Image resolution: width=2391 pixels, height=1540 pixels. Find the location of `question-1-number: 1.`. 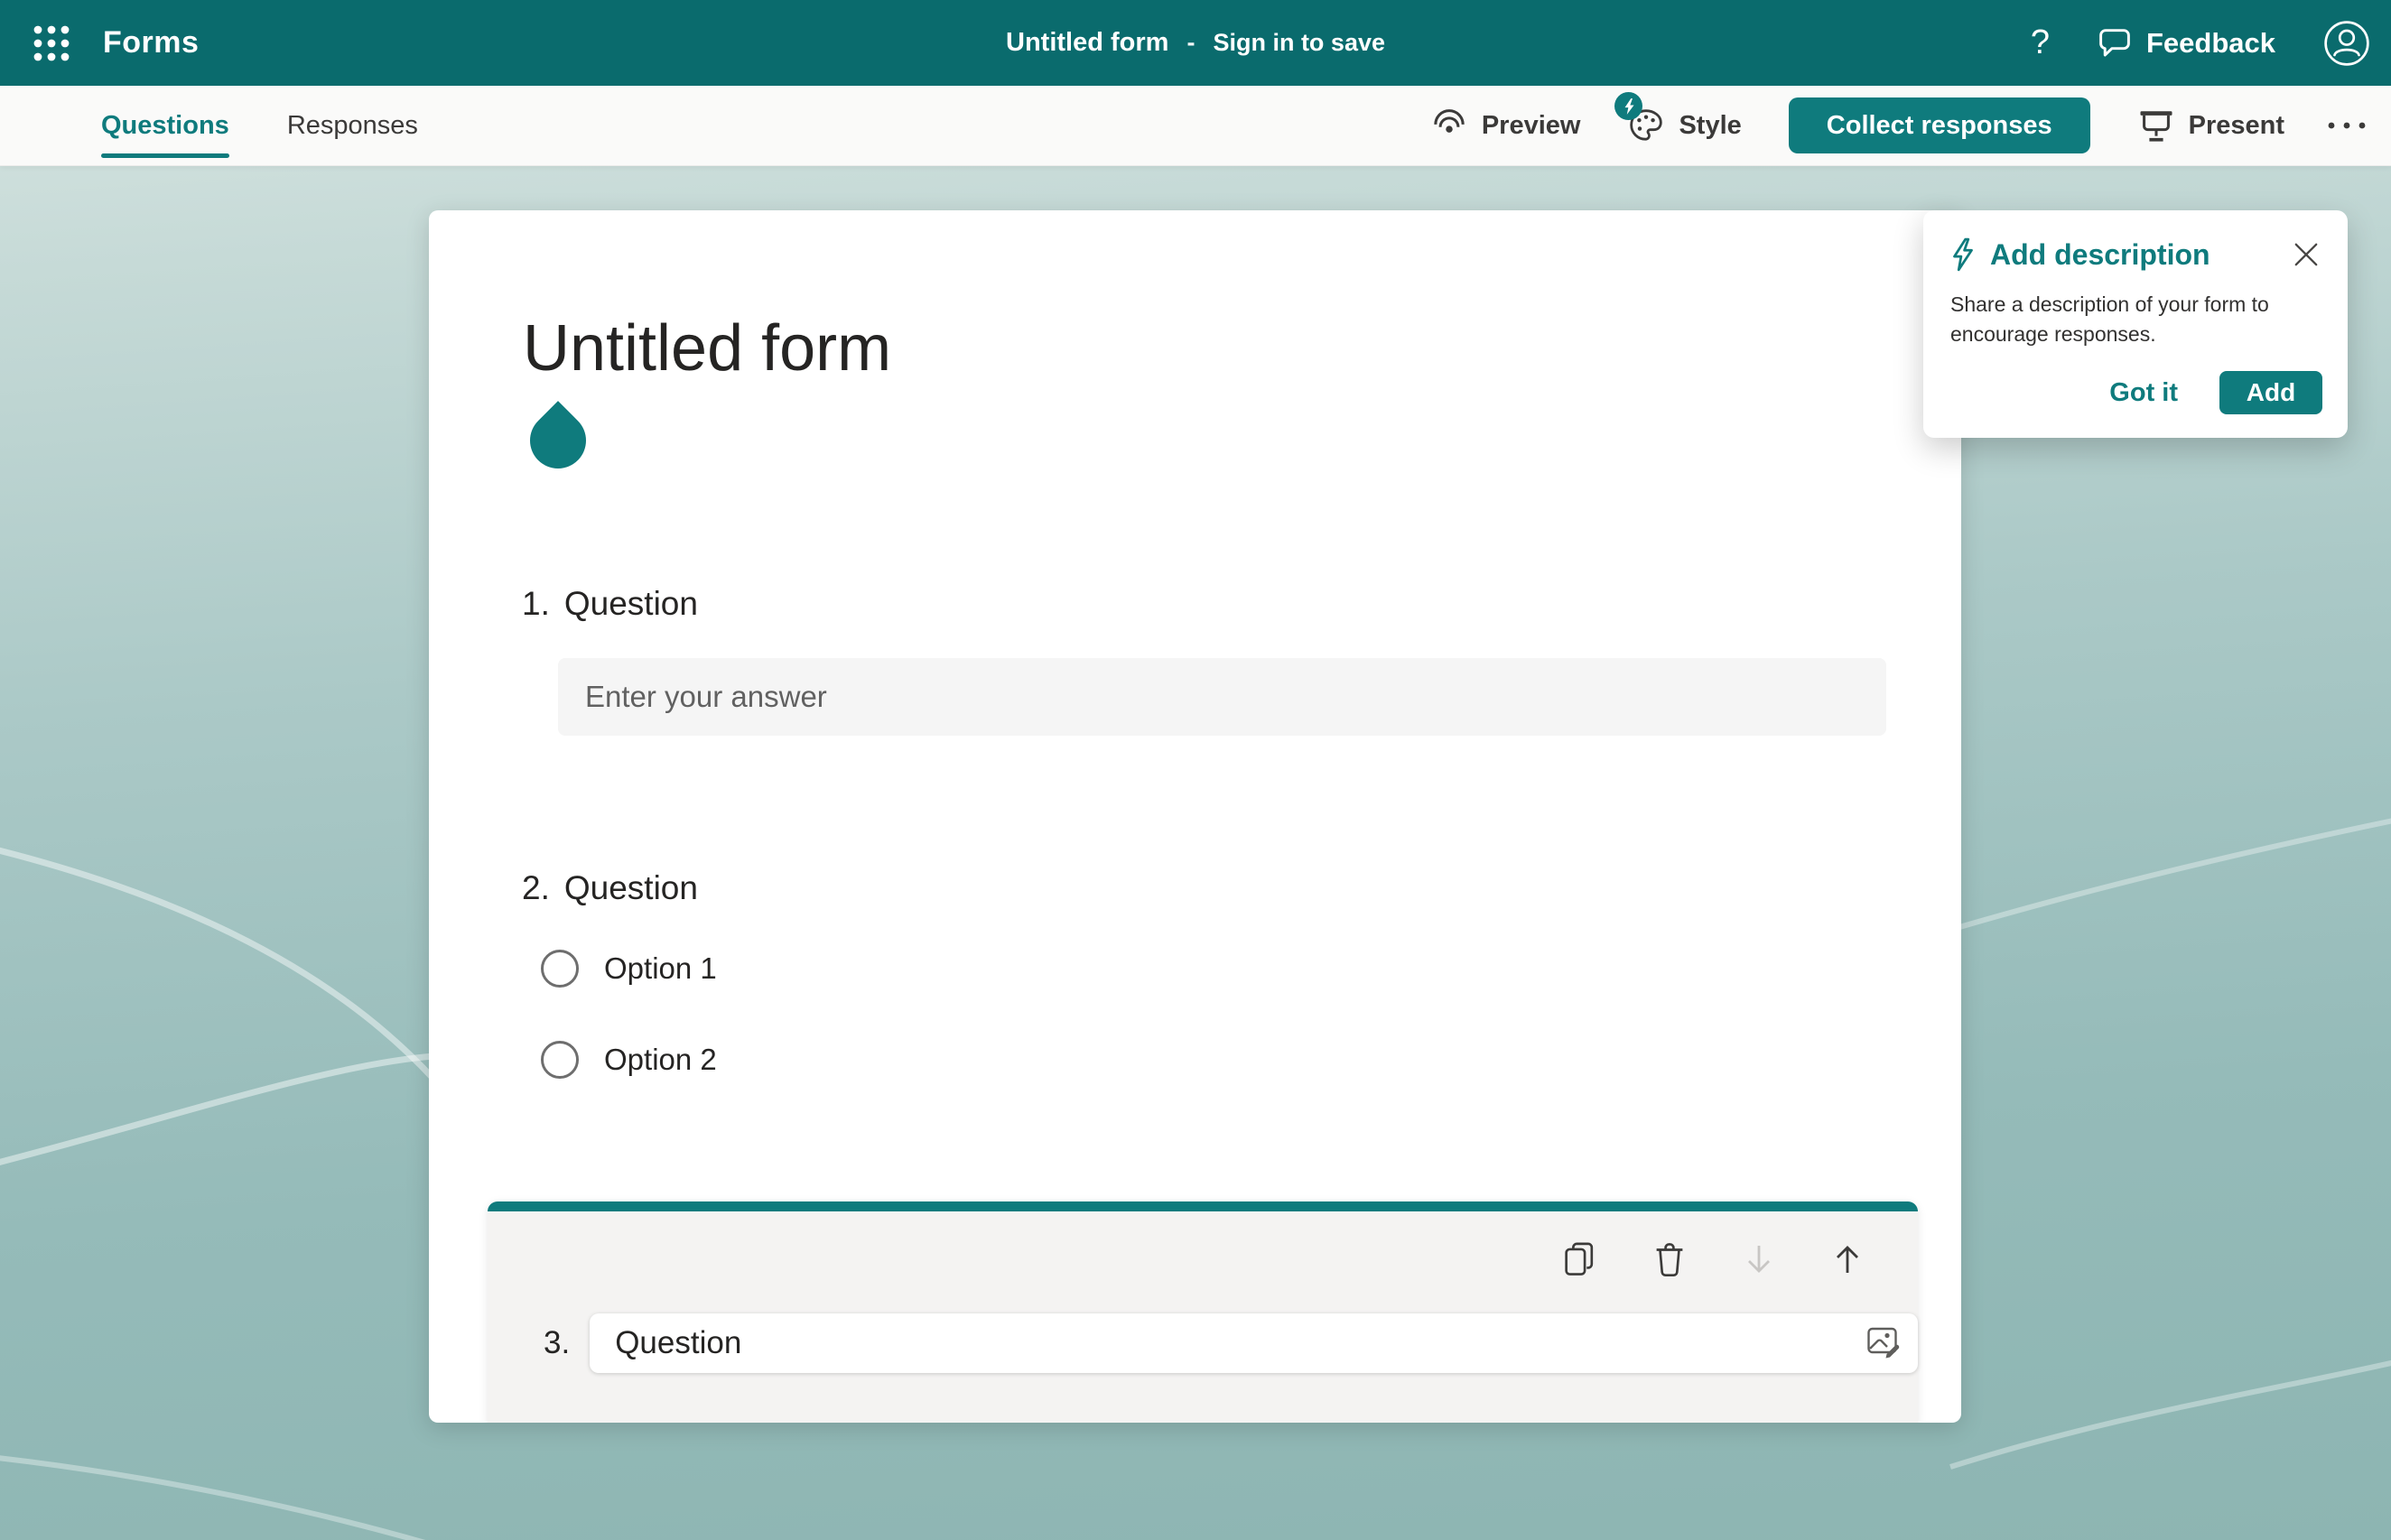

question-1-number: 1. is located at coordinates (536, 603).